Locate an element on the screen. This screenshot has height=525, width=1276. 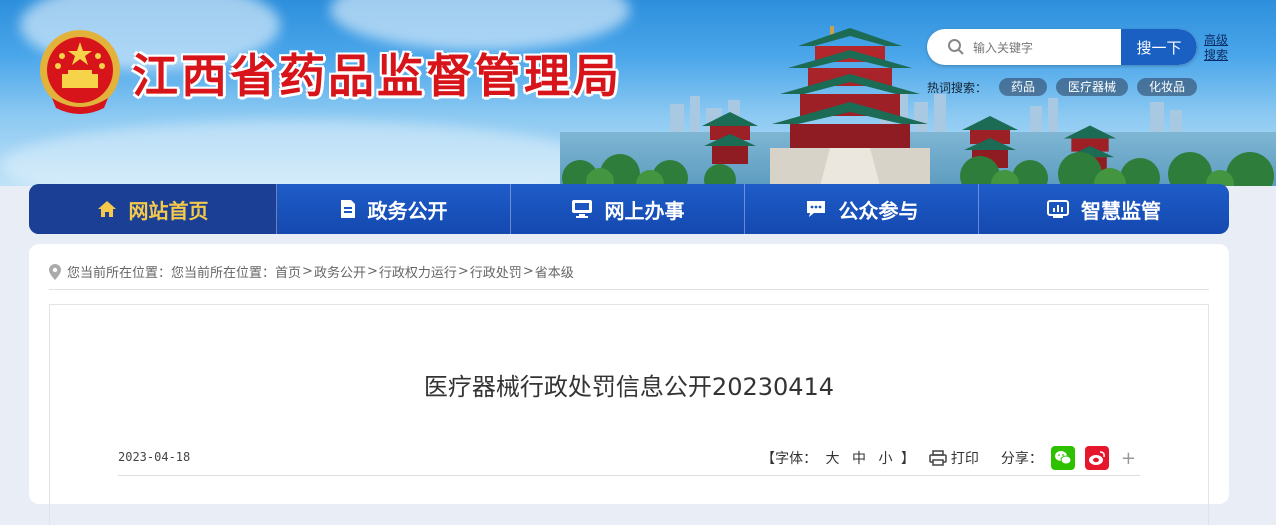
nav-item-label: 网上办事 is located at coordinates (644, 210).